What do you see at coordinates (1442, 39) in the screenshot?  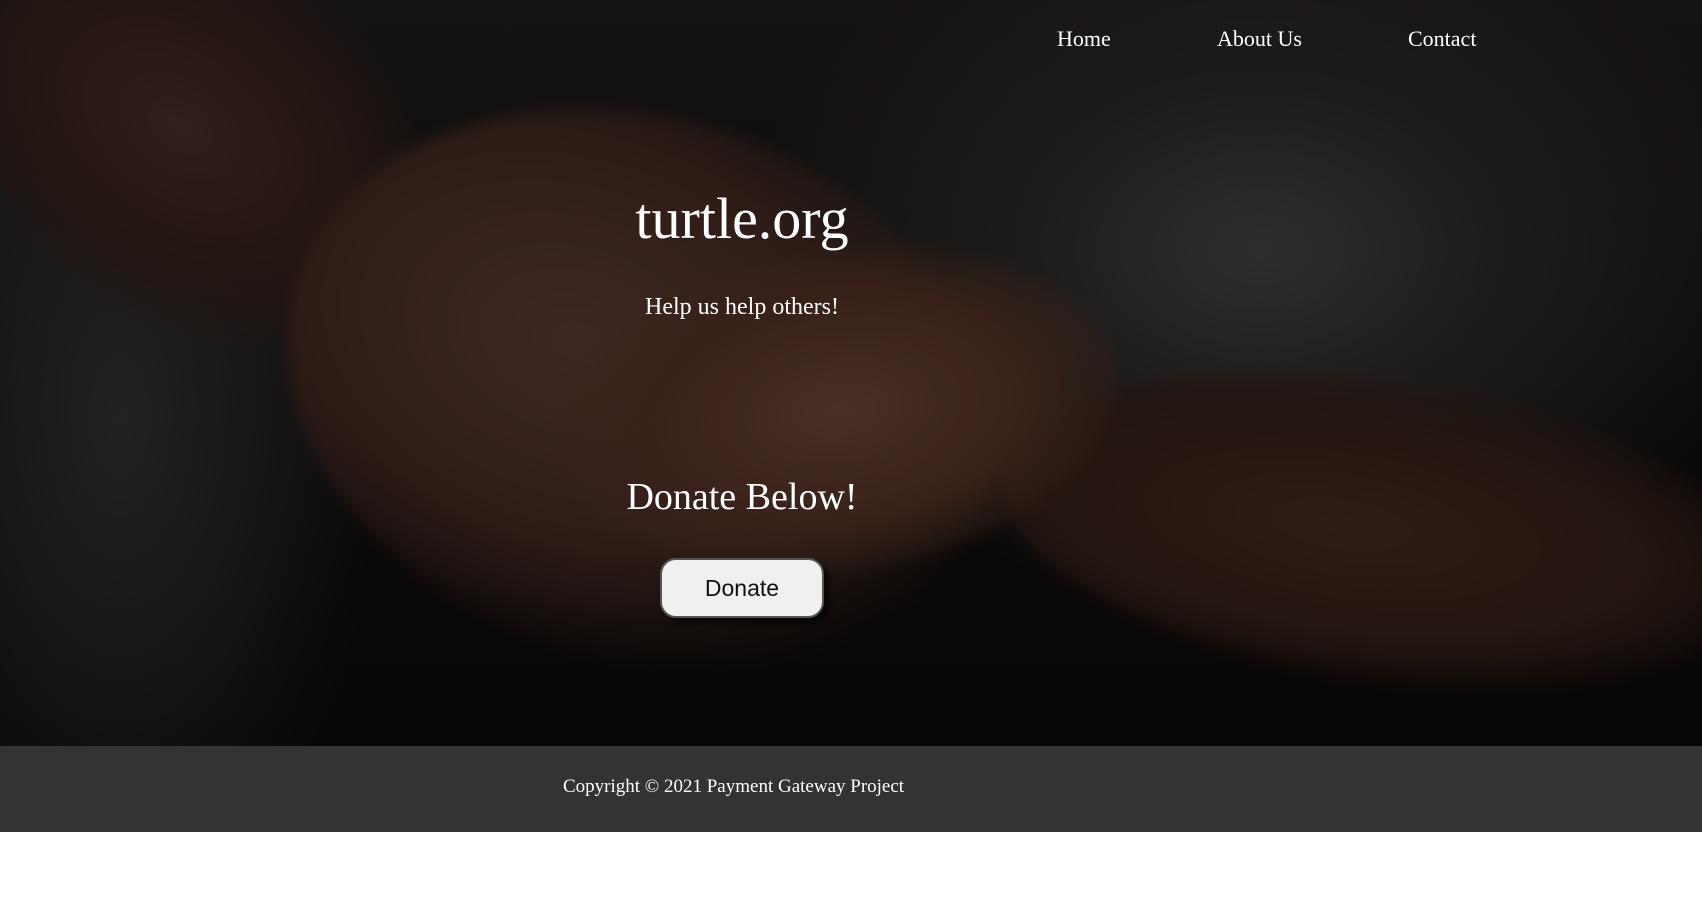 I see `nav-contact-link: Contact` at bounding box center [1442, 39].